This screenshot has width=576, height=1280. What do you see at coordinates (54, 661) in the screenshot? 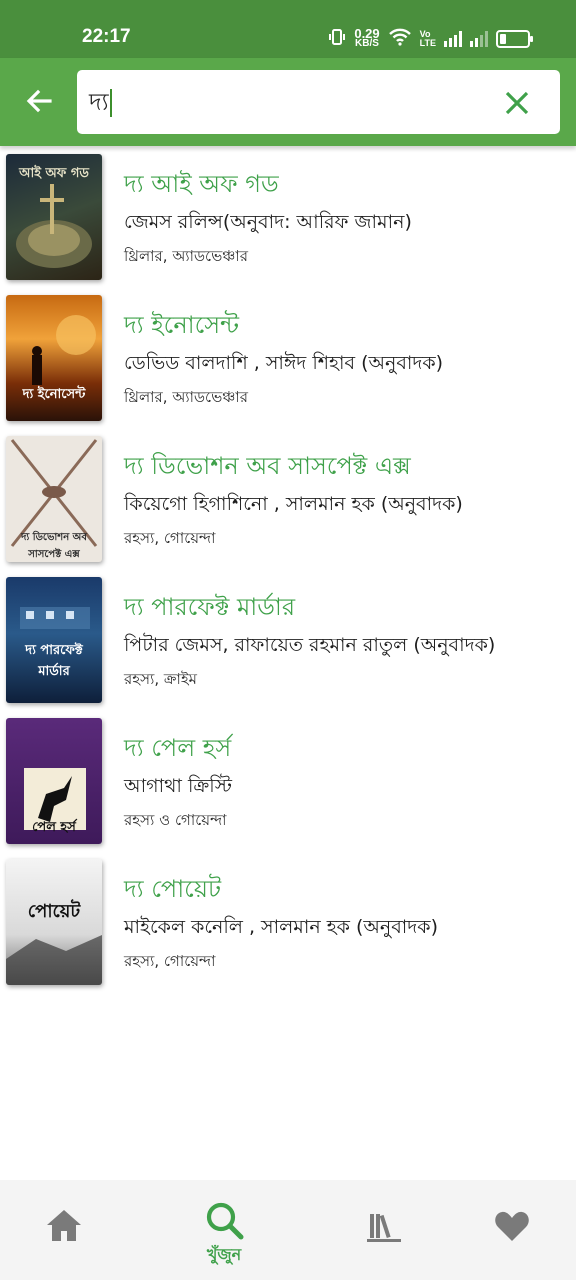
I see `cover-title: দ্য পারফেক্ট মার্ডার` at bounding box center [54, 661].